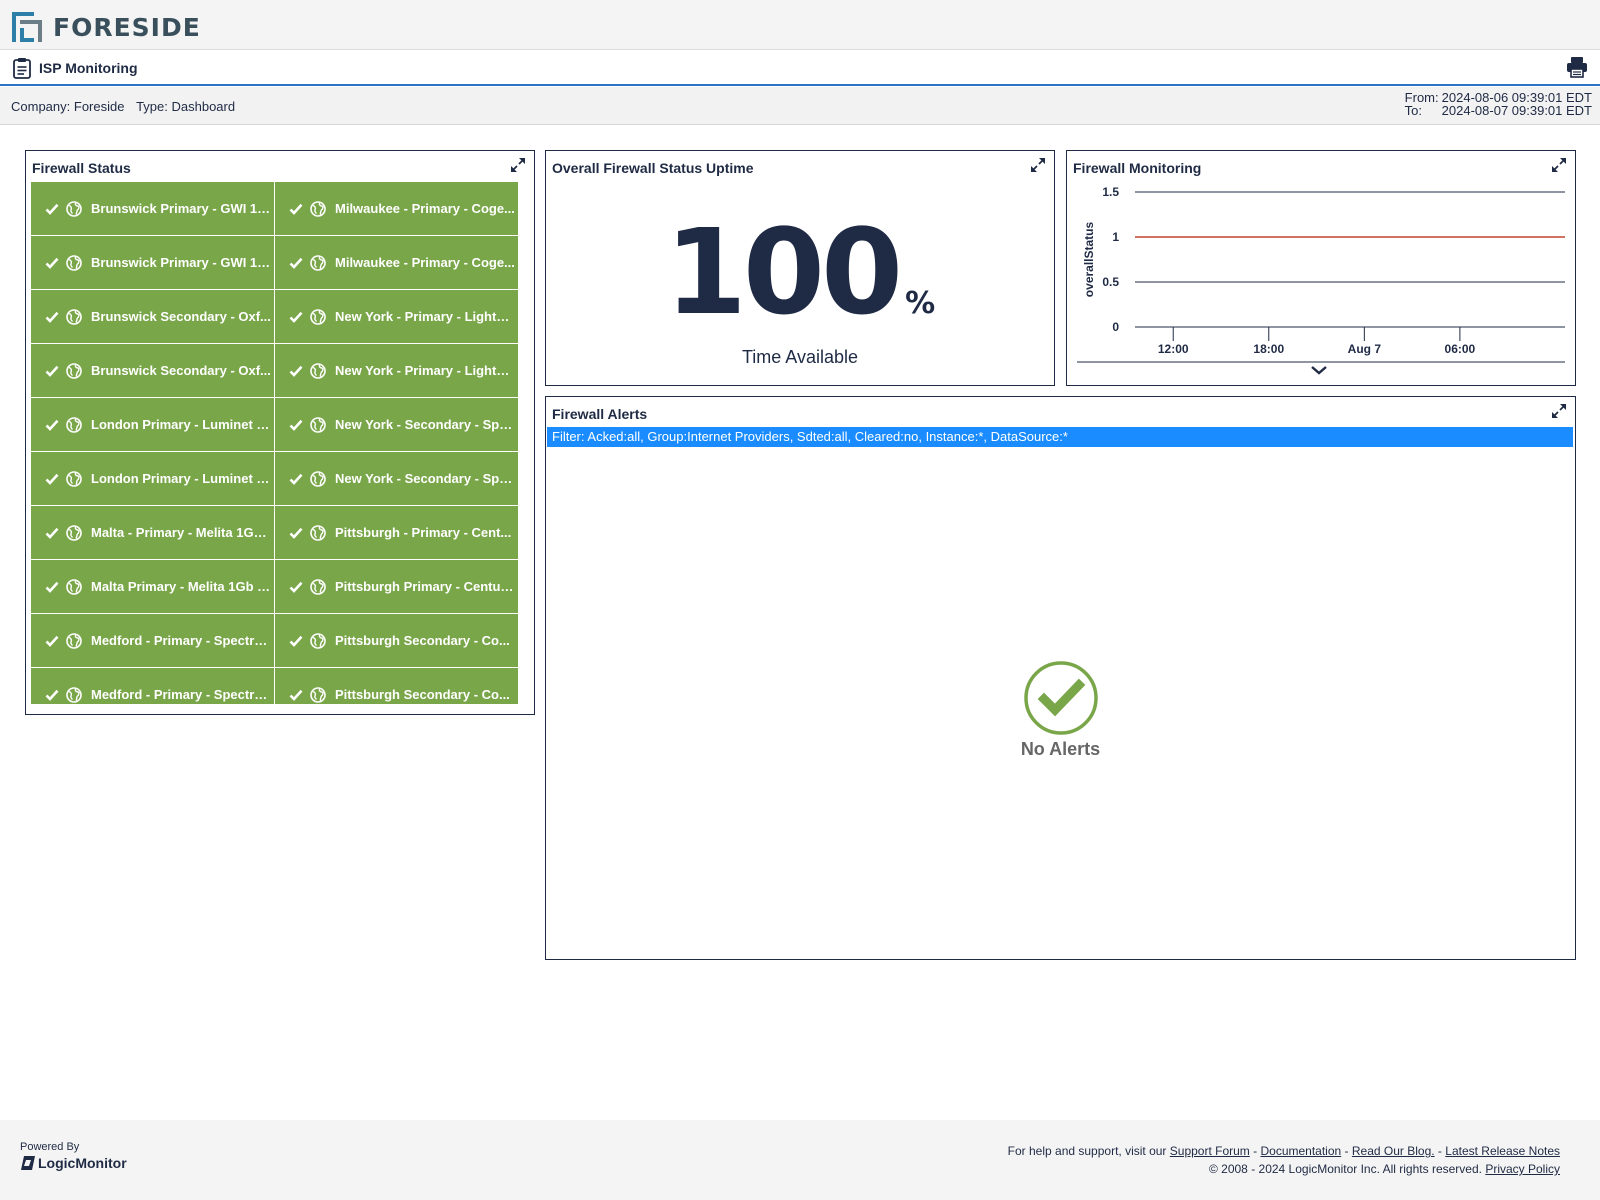 The width and height of the screenshot is (1600, 1200). Describe the element at coordinates (1319, 370) in the screenshot. I see `chevron-down-icon` at that location.